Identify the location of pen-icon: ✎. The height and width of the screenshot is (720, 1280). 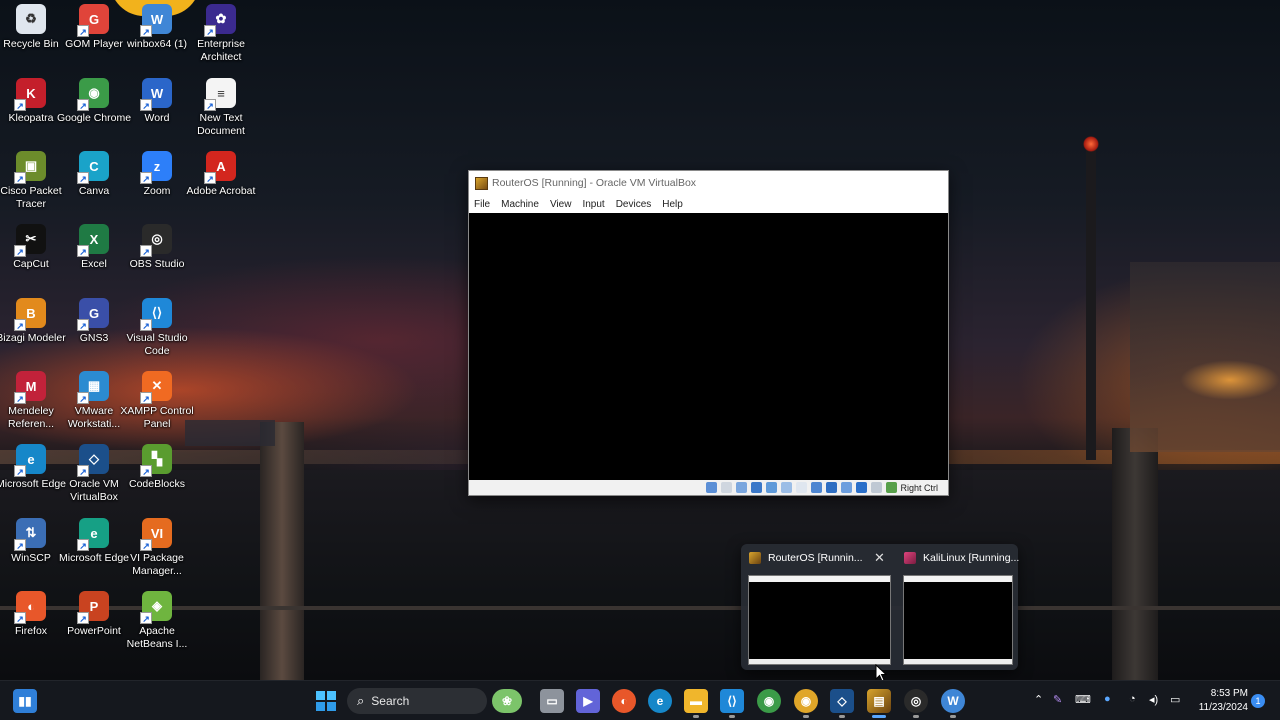
(1057, 699).